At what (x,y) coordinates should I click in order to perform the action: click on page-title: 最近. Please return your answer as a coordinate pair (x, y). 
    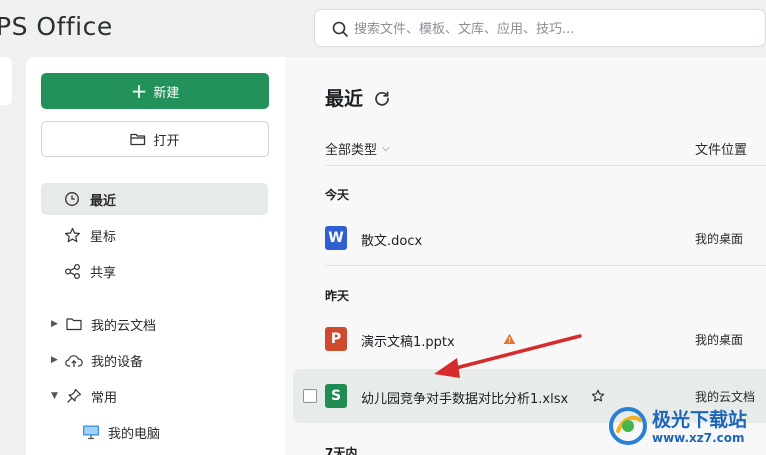
    Looking at the image, I should click on (344, 99).